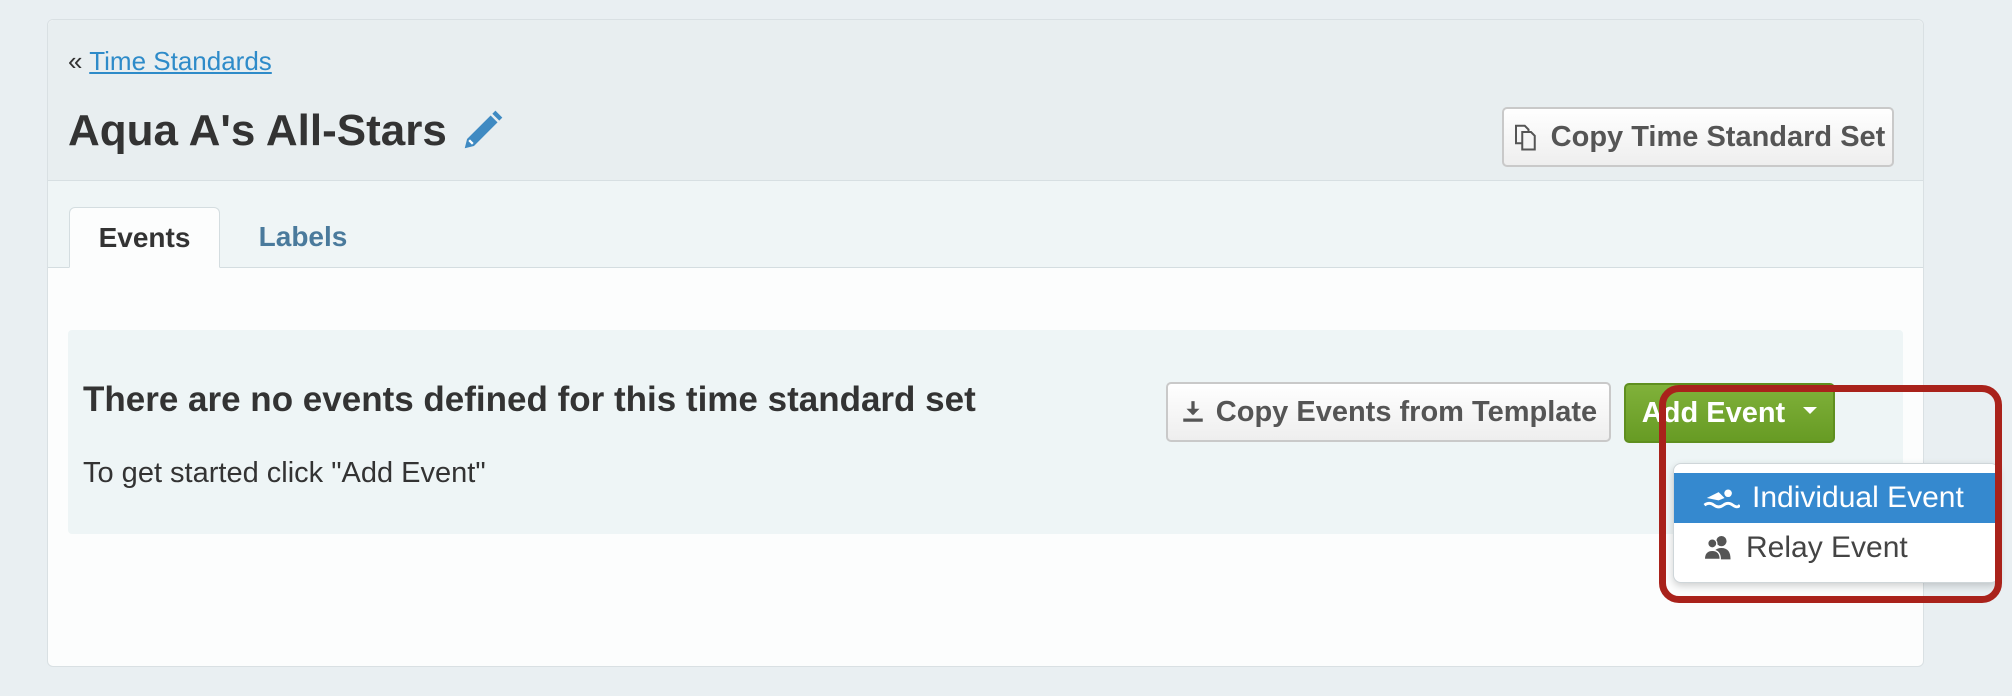  I want to click on copy-events-from-template-button: Copy Events from Template, so click(1388, 412).